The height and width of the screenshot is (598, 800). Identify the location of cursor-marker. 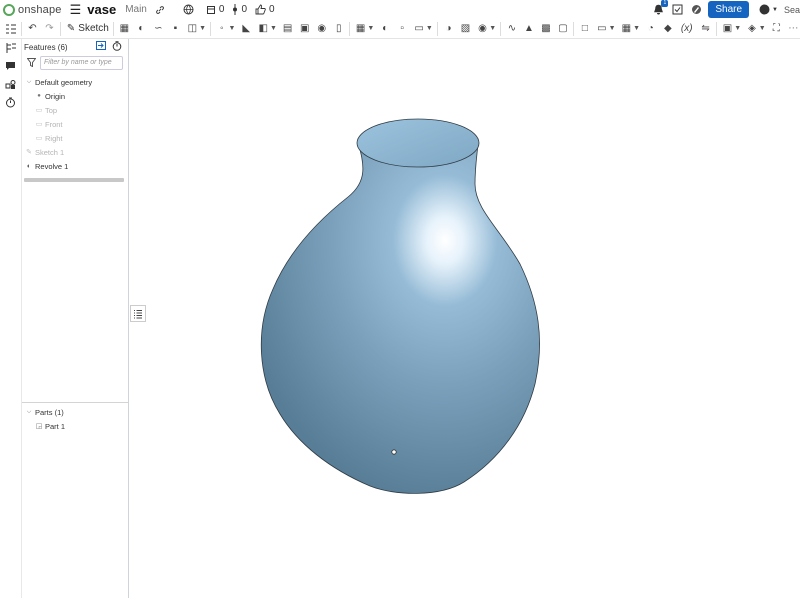
(394, 452).